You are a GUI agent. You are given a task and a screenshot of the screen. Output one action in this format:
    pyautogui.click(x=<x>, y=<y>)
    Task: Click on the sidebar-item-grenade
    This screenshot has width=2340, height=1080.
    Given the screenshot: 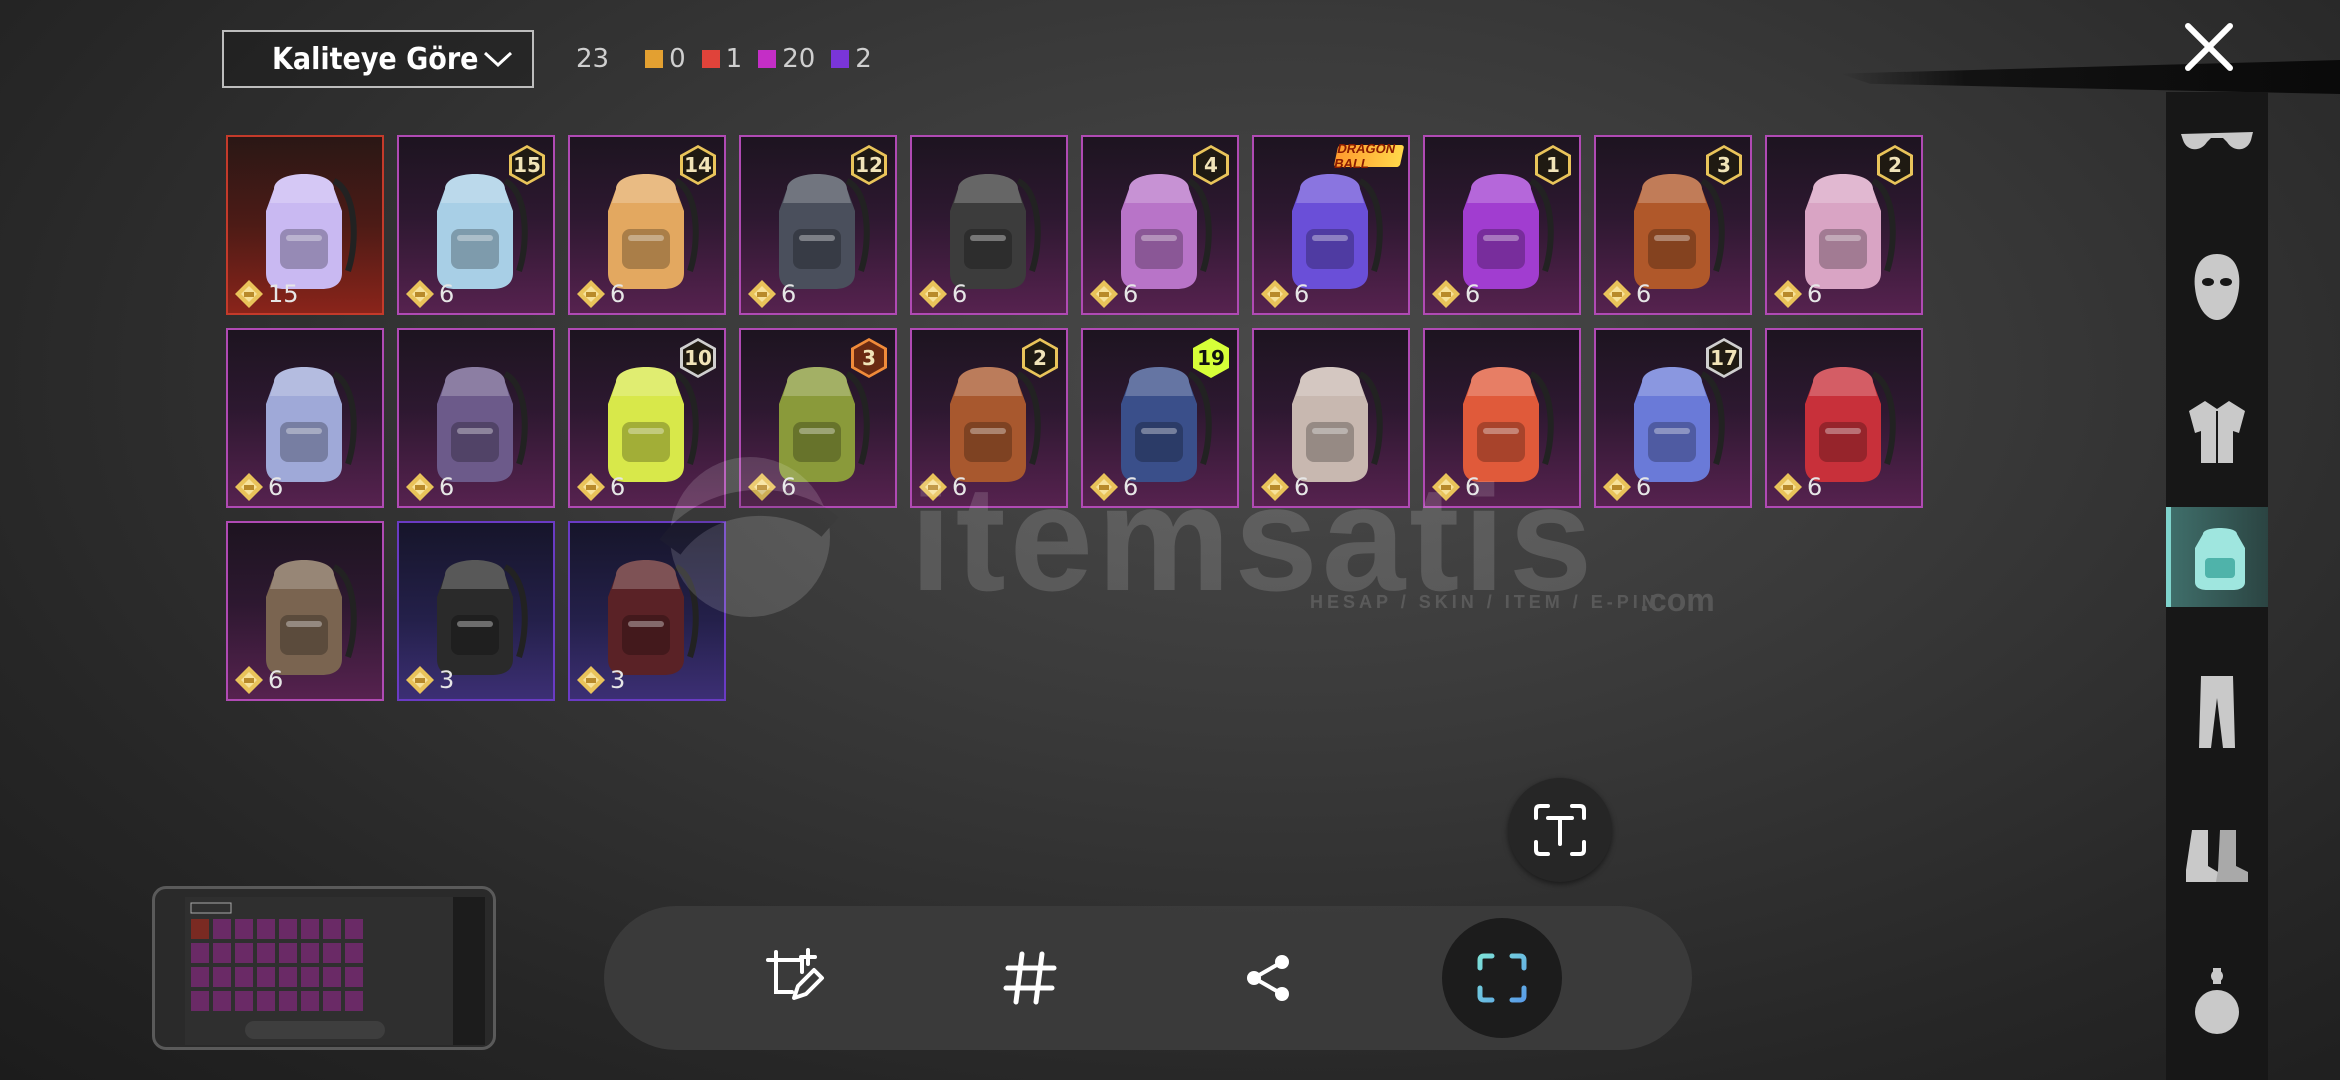 What is the action you would take?
    pyautogui.click(x=2217, y=1002)
    